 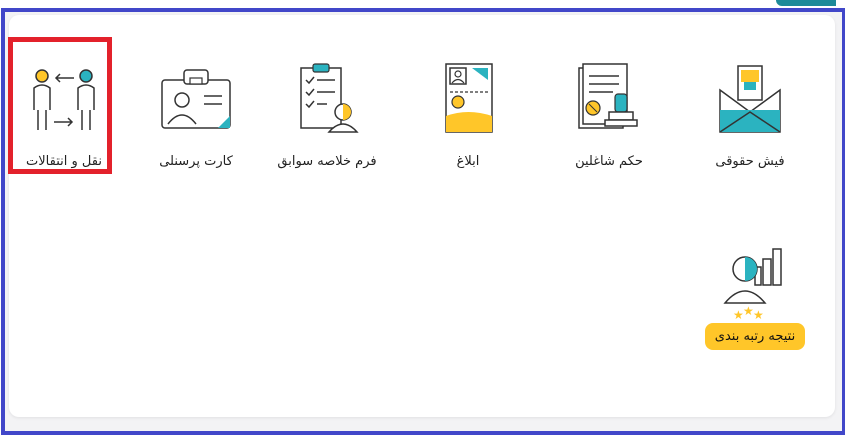 What do you see at coordinates (196, 99) in the screenshot?
I see `personnel-id-card-icon` at bounding box center [196, 99].